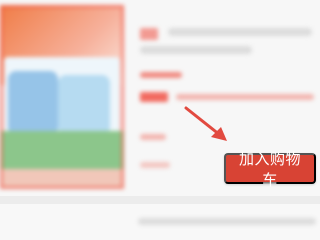  I want to click on card-divider, so click(160, 200).